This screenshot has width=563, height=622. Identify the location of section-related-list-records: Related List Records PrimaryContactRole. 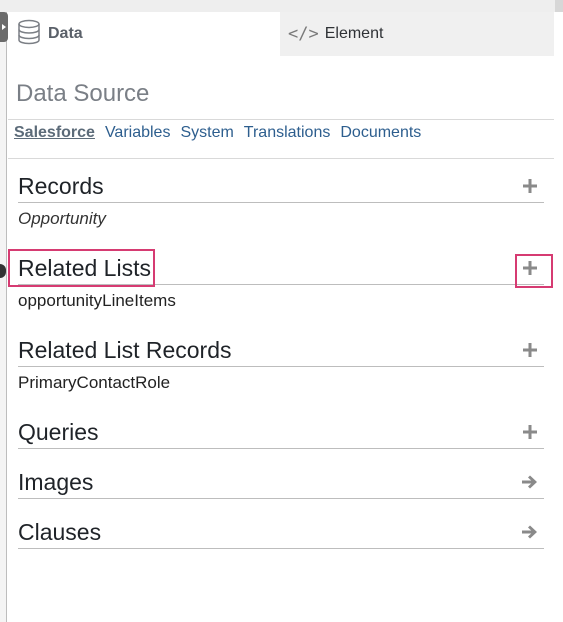
(281, 363).